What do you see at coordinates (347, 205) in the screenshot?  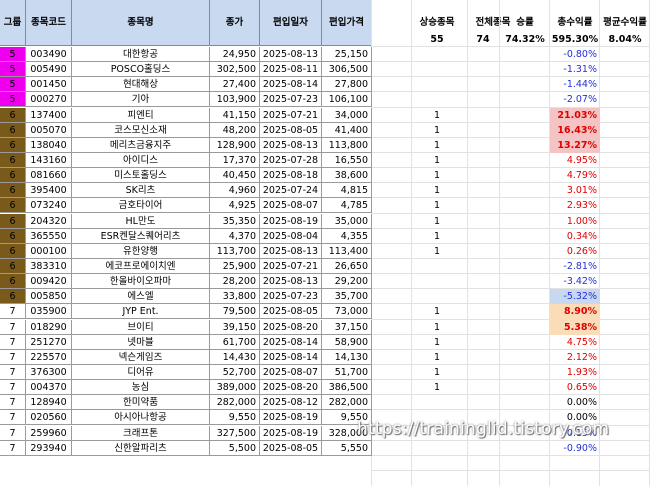 I see `cell-entry: 4,785` at bounding box center [347, 205].